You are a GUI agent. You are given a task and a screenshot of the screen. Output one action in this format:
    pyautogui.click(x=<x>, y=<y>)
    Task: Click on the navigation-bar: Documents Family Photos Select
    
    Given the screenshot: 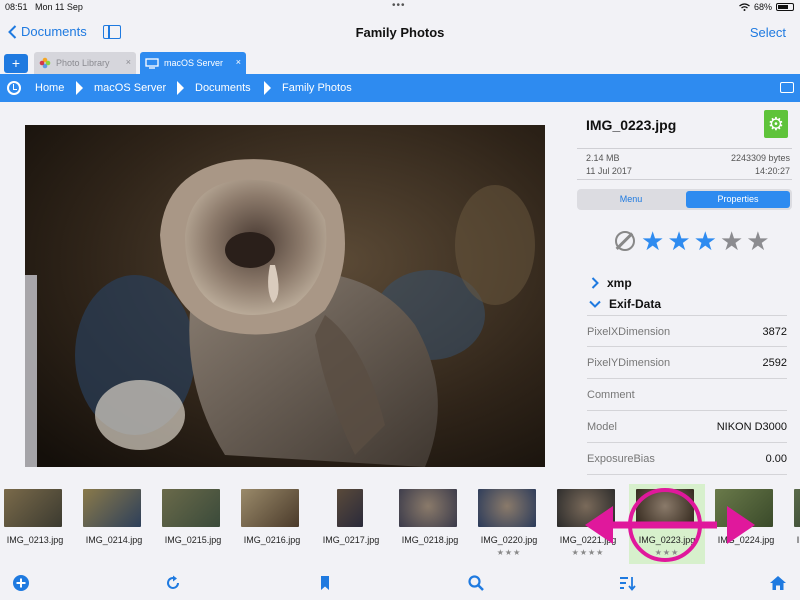 What is the action you would take?
    pyautogui.click(x=400, y=32)
    